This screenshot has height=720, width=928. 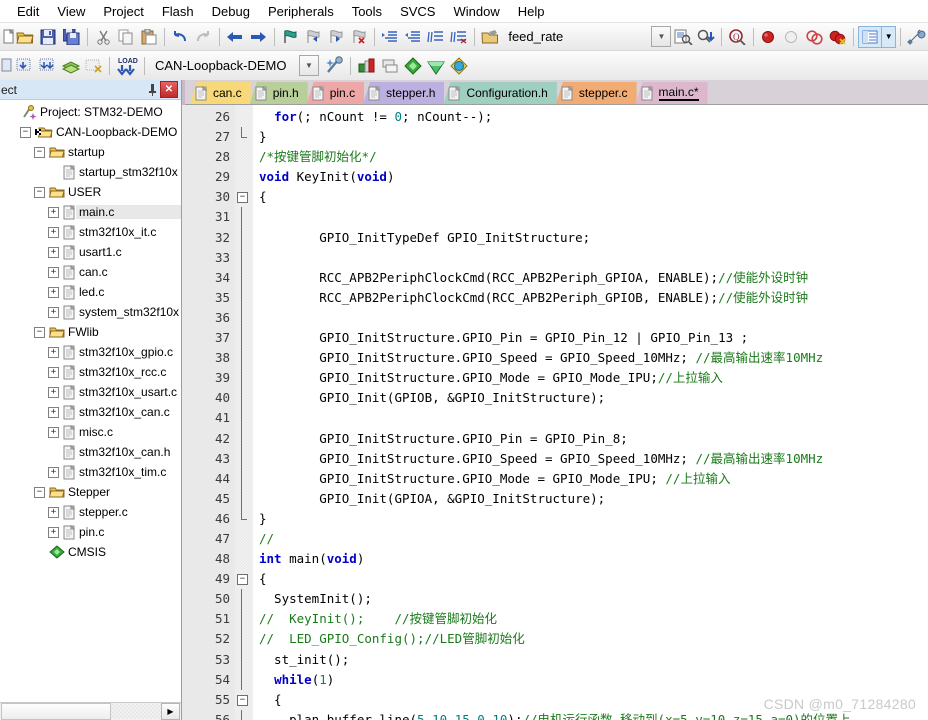 I want to click on save-icon, so click(x=48, y=37).